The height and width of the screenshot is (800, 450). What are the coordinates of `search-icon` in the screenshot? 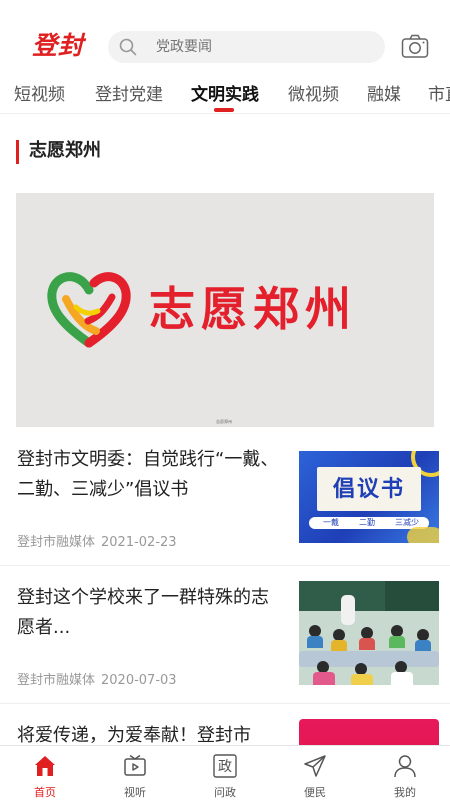 It's located at (128, 47).